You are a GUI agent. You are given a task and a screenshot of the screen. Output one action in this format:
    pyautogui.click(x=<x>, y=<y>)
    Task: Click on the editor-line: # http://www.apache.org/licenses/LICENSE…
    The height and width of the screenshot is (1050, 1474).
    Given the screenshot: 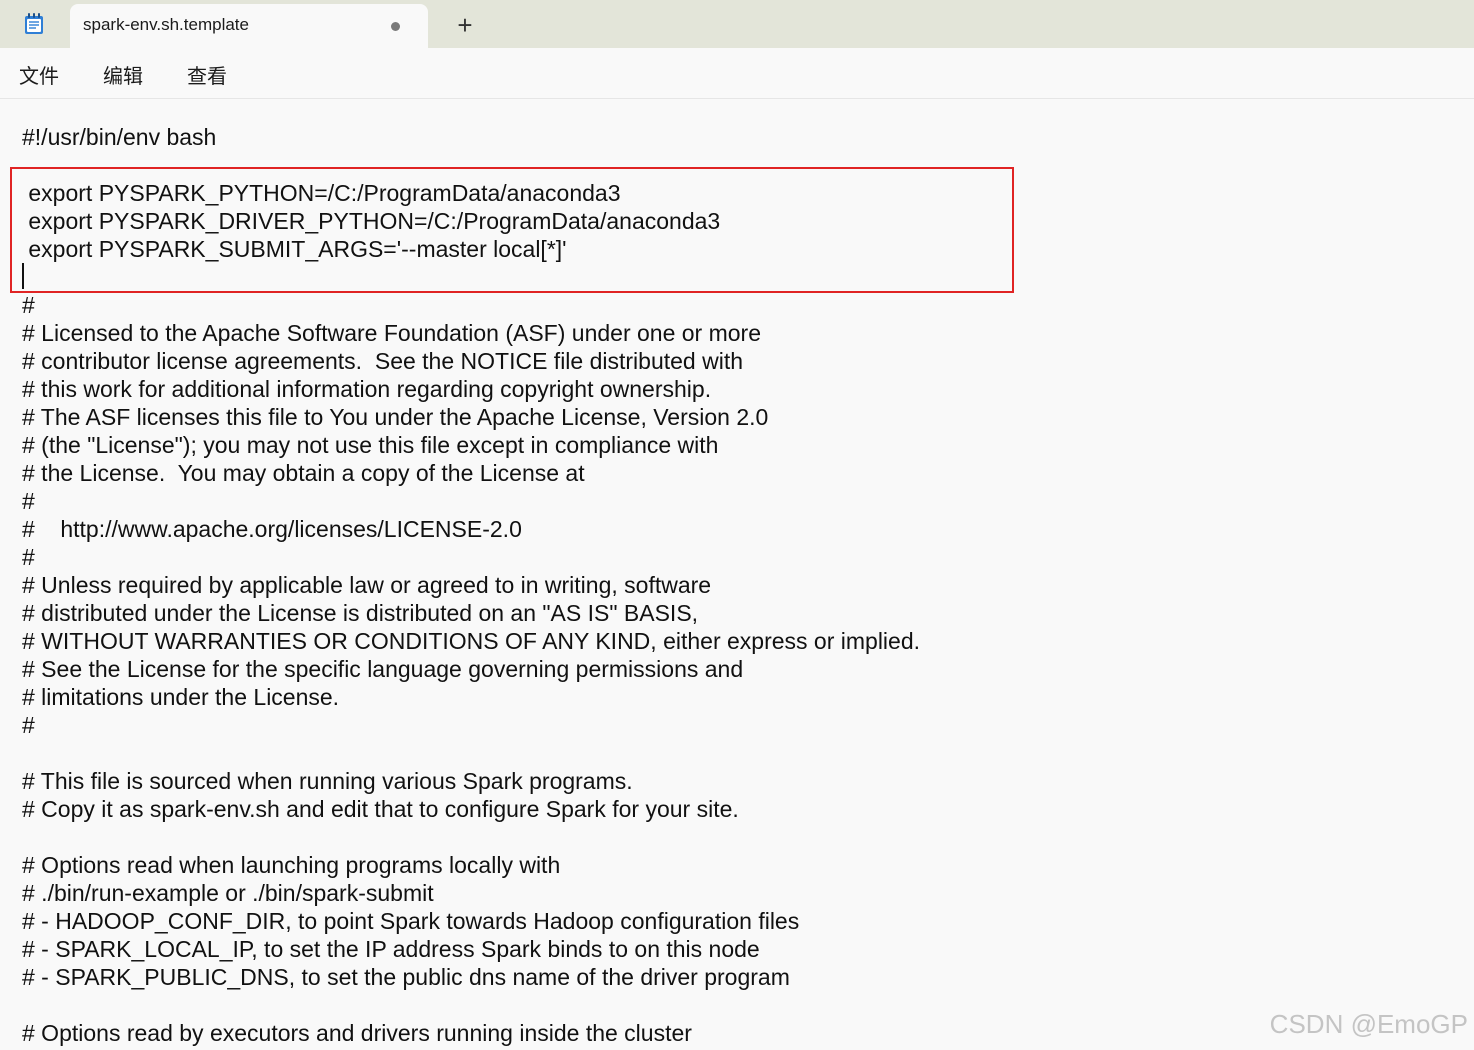 What is the action you would take?
    pyautogui.click(x=272, y=529)
    